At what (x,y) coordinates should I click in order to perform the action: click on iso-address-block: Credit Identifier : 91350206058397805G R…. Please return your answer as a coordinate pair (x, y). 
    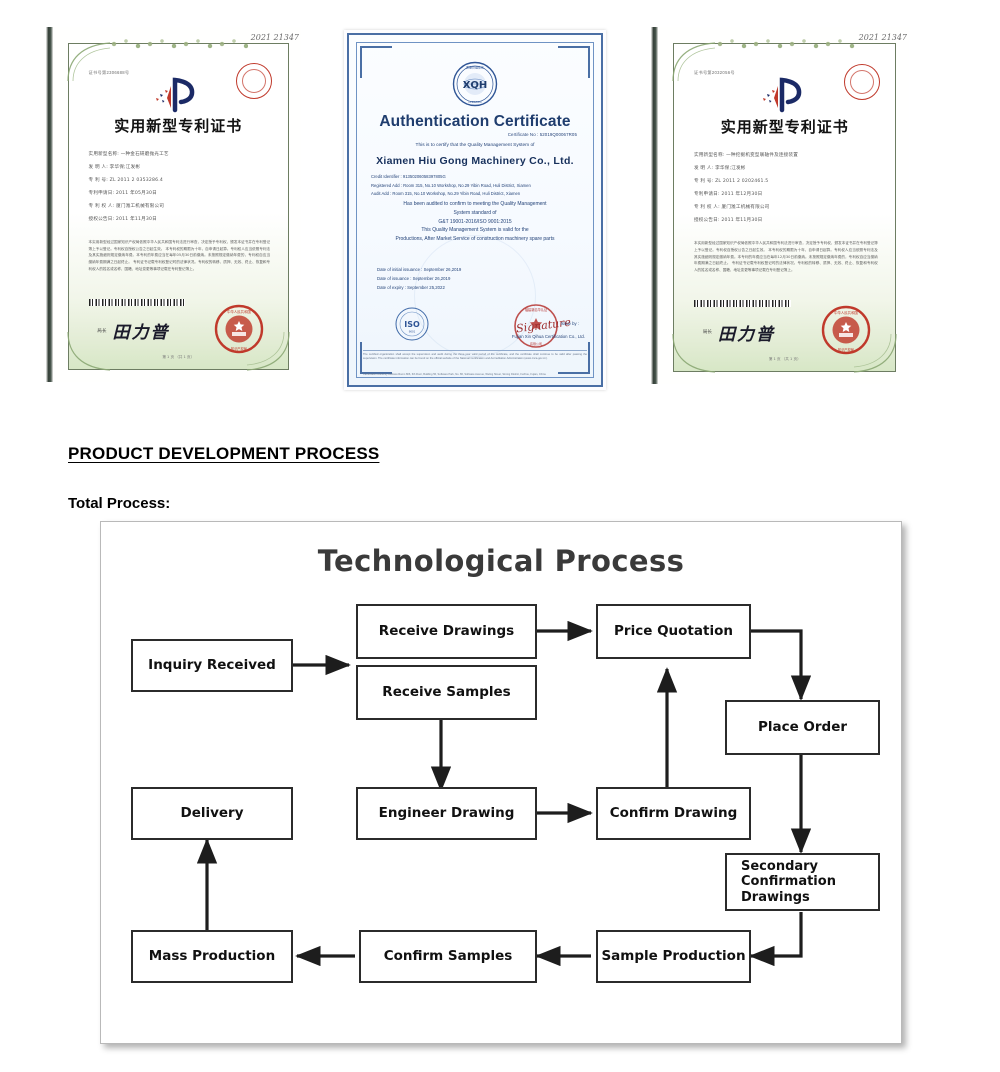
    Looking at the image, I should click on (477, 187).